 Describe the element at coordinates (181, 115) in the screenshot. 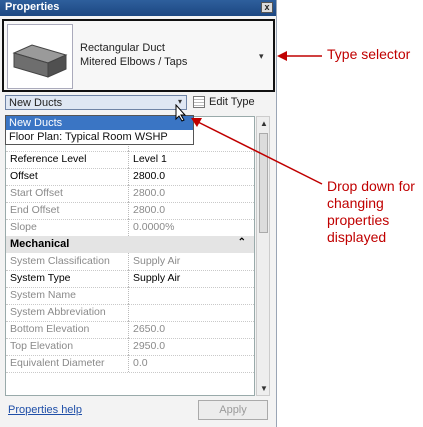

I see `mouse-pointer-icon` at that location.